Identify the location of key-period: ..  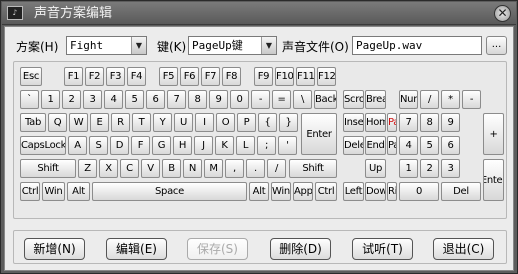
(255, 168).